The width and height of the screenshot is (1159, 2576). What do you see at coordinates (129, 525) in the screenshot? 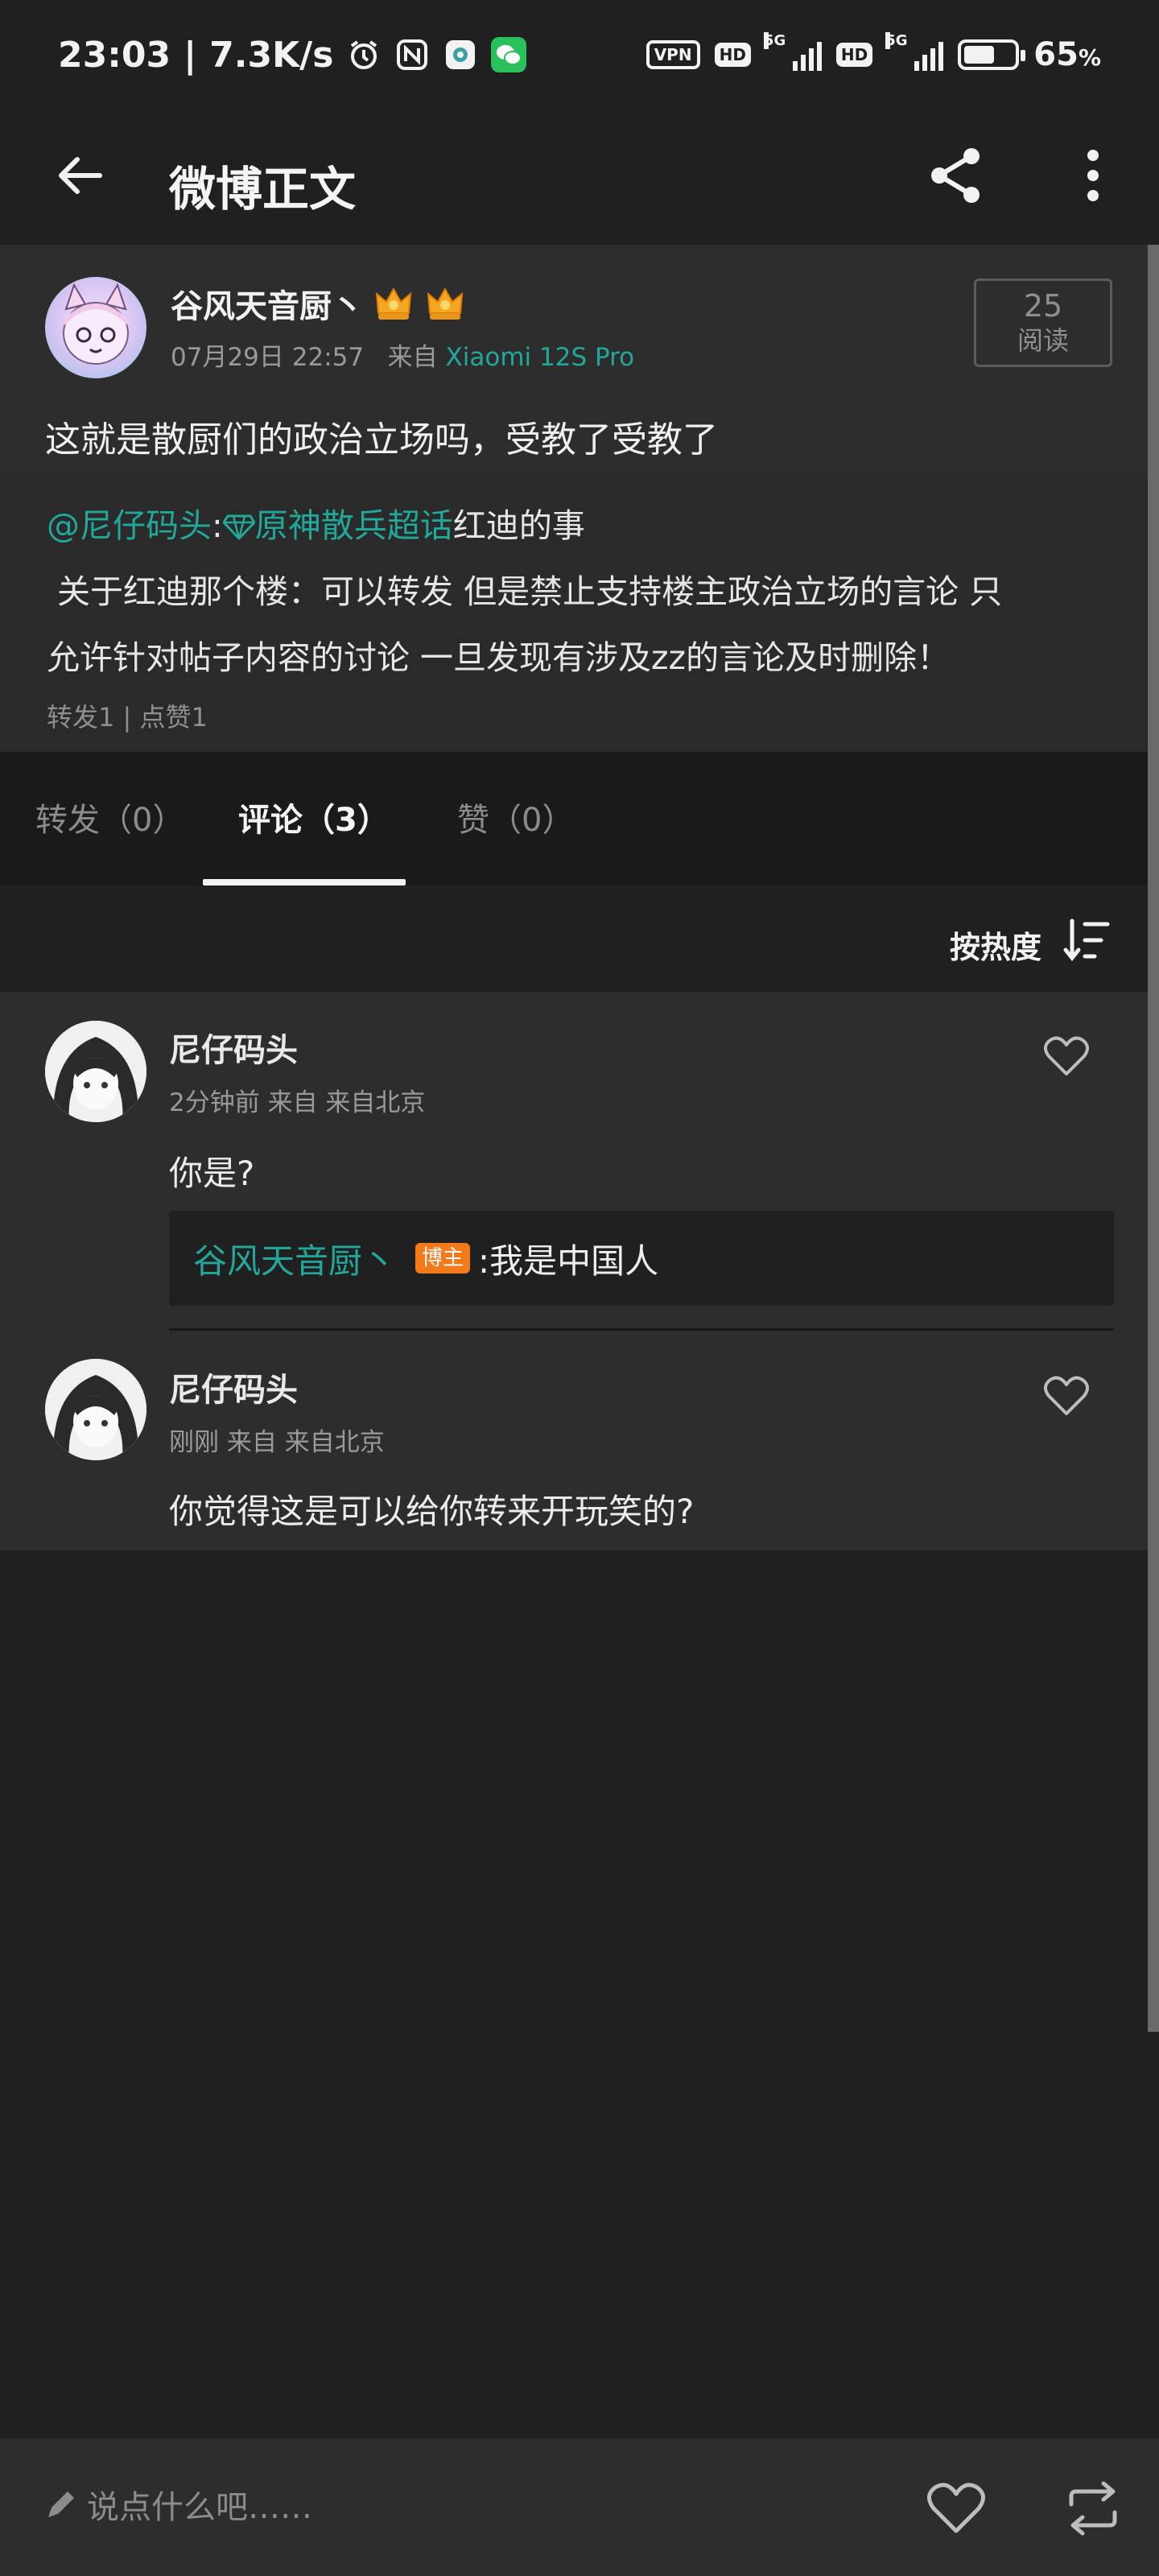
I see `mention-link: @尼仔码头` at bounding box center [129, 525].